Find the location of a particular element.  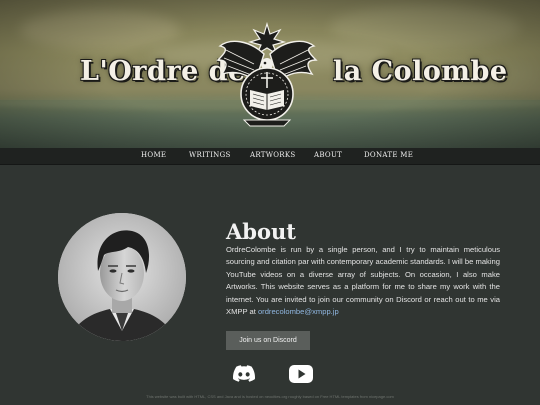

youtube-icon is located at coordinates (301, 374).